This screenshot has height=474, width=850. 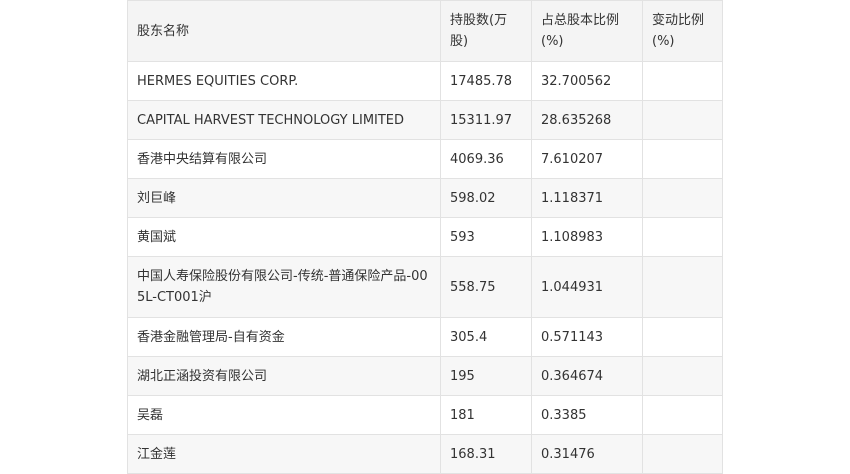 I want to click on table-row: HERMES EQUITIES CORP. 17485.78 32.700562, so click(x=425, y=81).